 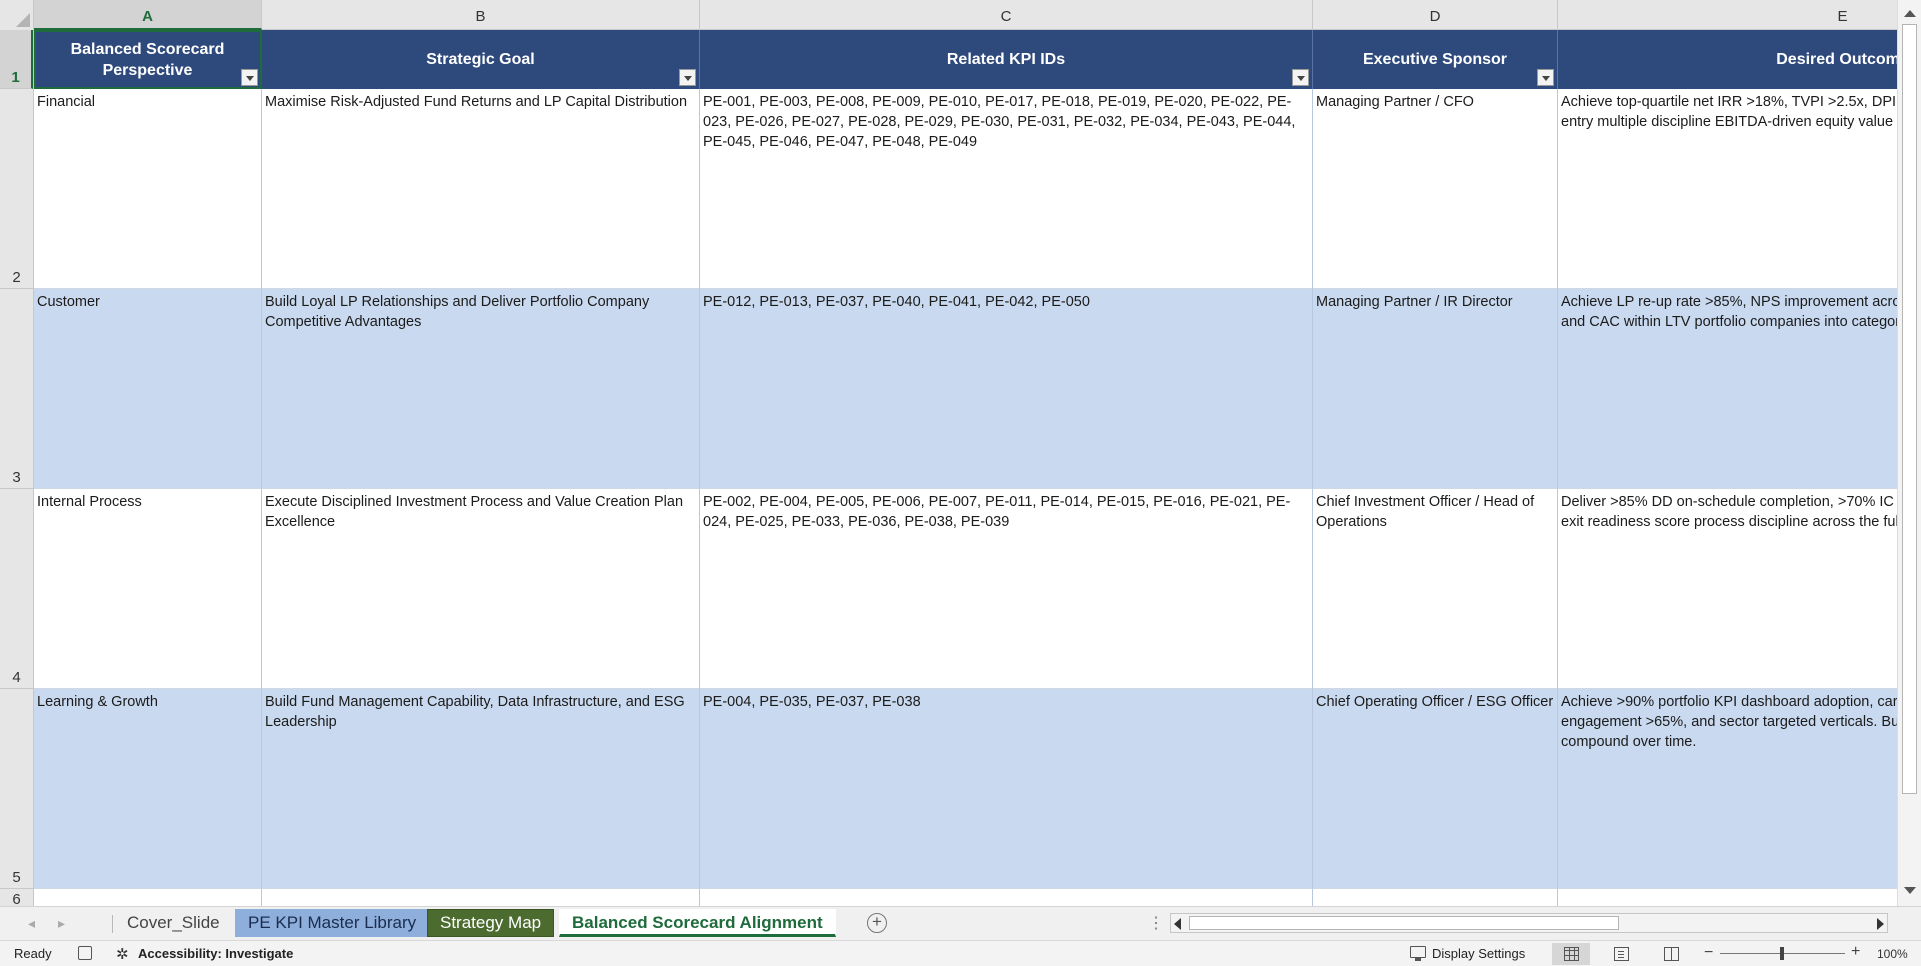 I want to click on tab-scroll-right-icon: ▸, so click(x=61, y=923).